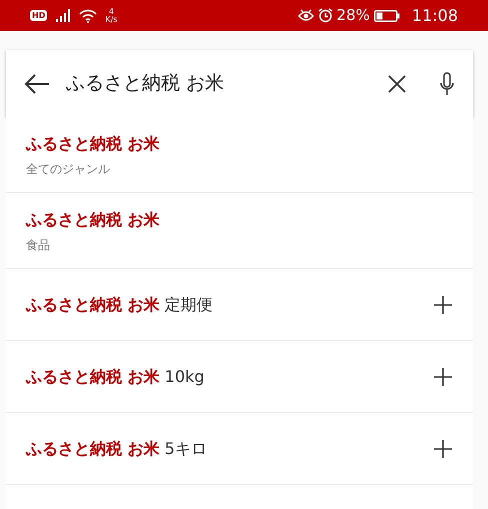 This screenshot has width=488, height=509. Describe the element at coordinates (239, 377) in the screenshot. I see `suggestion-item: ふるさと納税 お米 10kg` at that location.